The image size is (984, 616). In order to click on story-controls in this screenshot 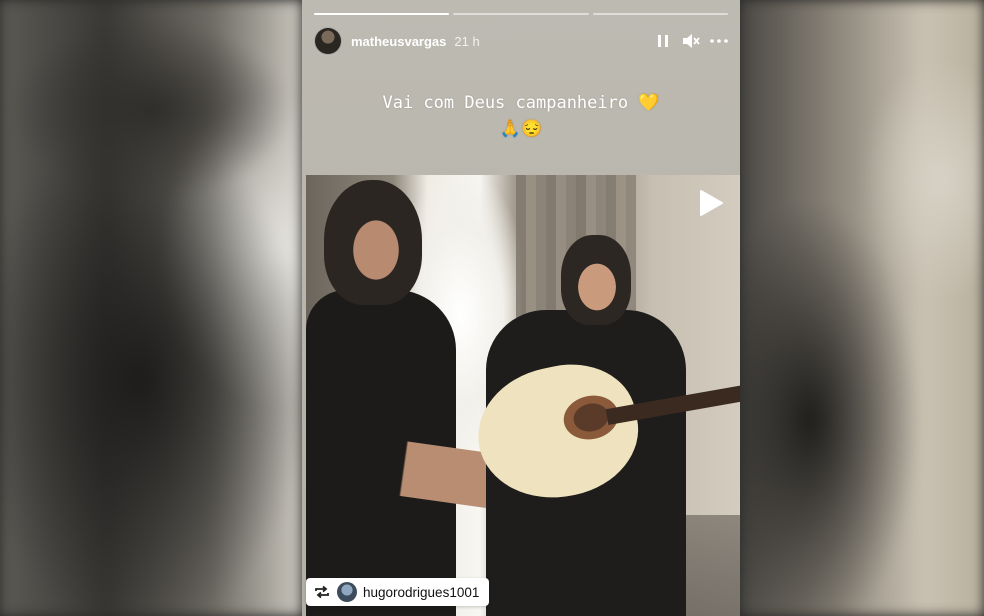, I will do `click(691, 41)`.